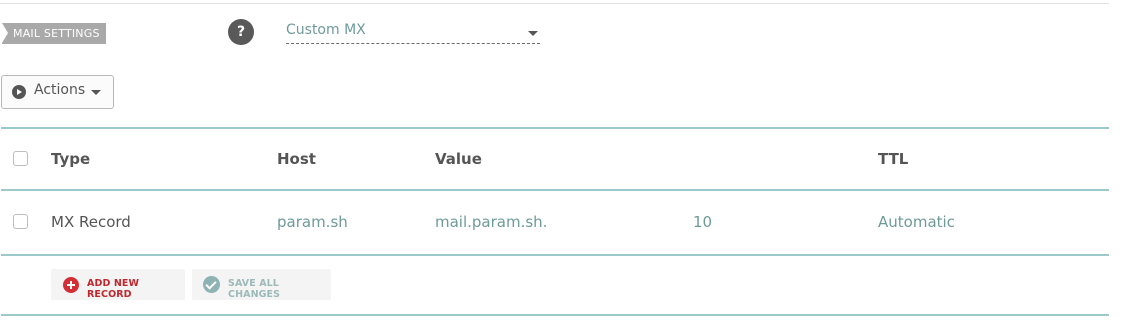 The image size is (1132, 330). I want to click on select-all-checkbox, so click(20, 158).